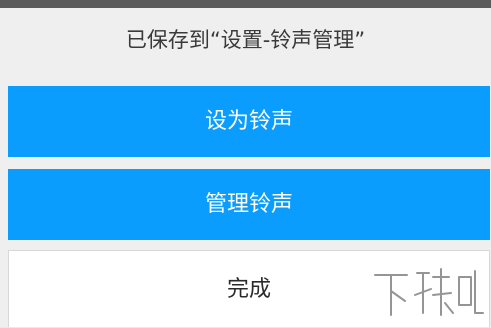  Describe the element at coordinates (245, 40) in the screenshot. I see `saved-message: 已保存到“设置-铃声管理”` at that location.